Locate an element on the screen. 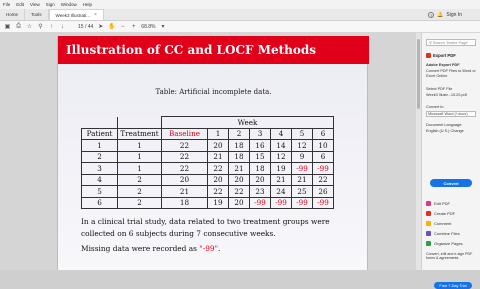  convert-format-select: Microsoft Word (*.docx) is located at coordinates (451, 114).